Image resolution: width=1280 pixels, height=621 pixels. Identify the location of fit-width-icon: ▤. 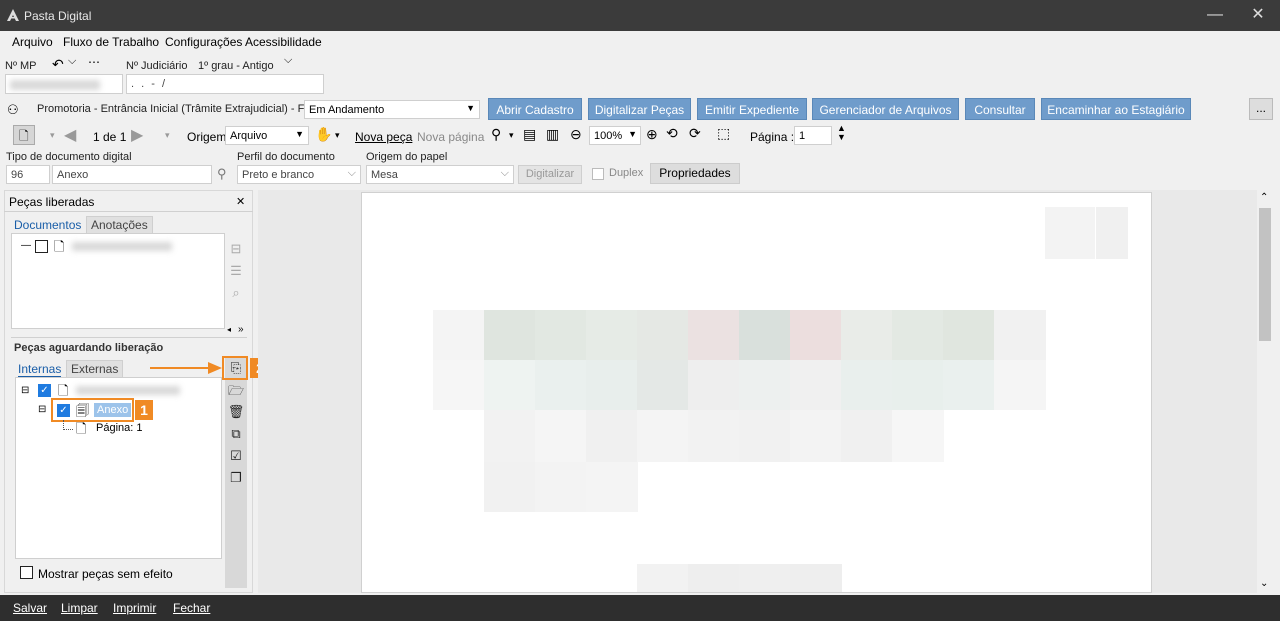
(529, 134).